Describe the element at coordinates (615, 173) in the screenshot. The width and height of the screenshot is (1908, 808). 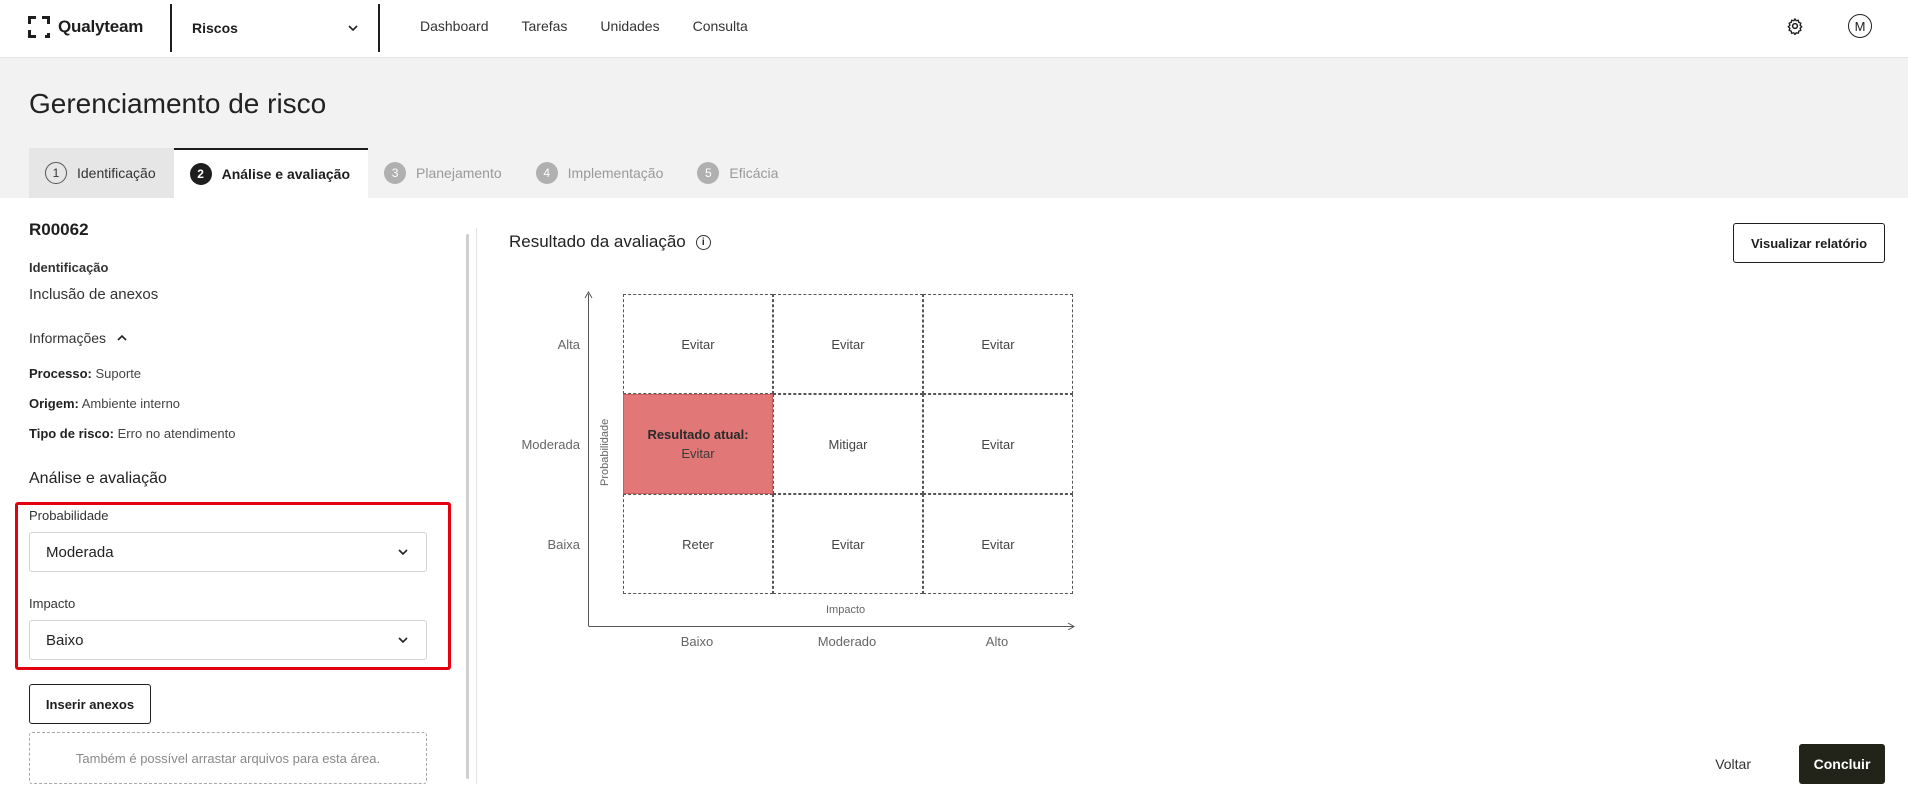
I see `step-label: Implementação` at that location.